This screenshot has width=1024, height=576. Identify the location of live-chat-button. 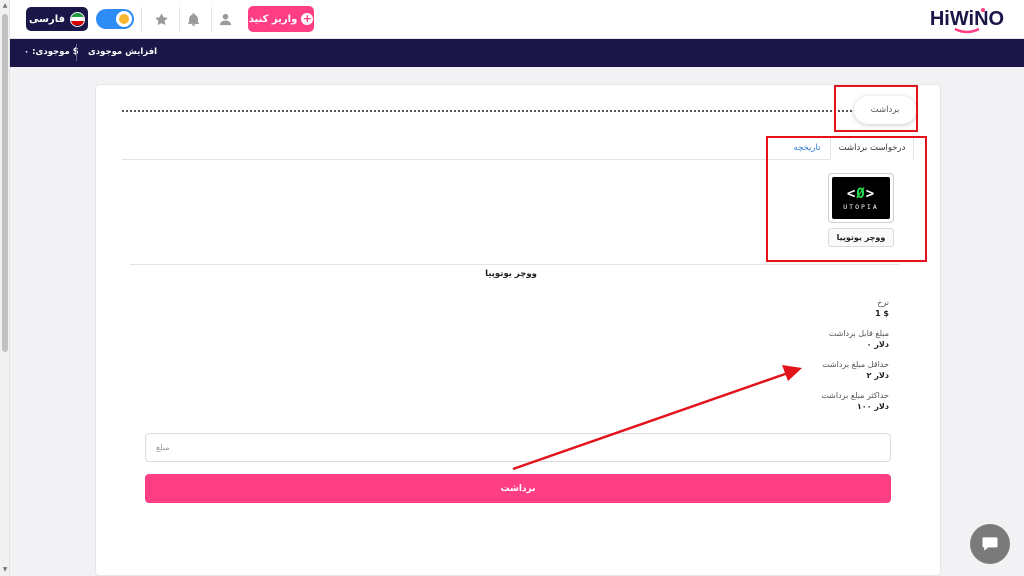
(990, 544).